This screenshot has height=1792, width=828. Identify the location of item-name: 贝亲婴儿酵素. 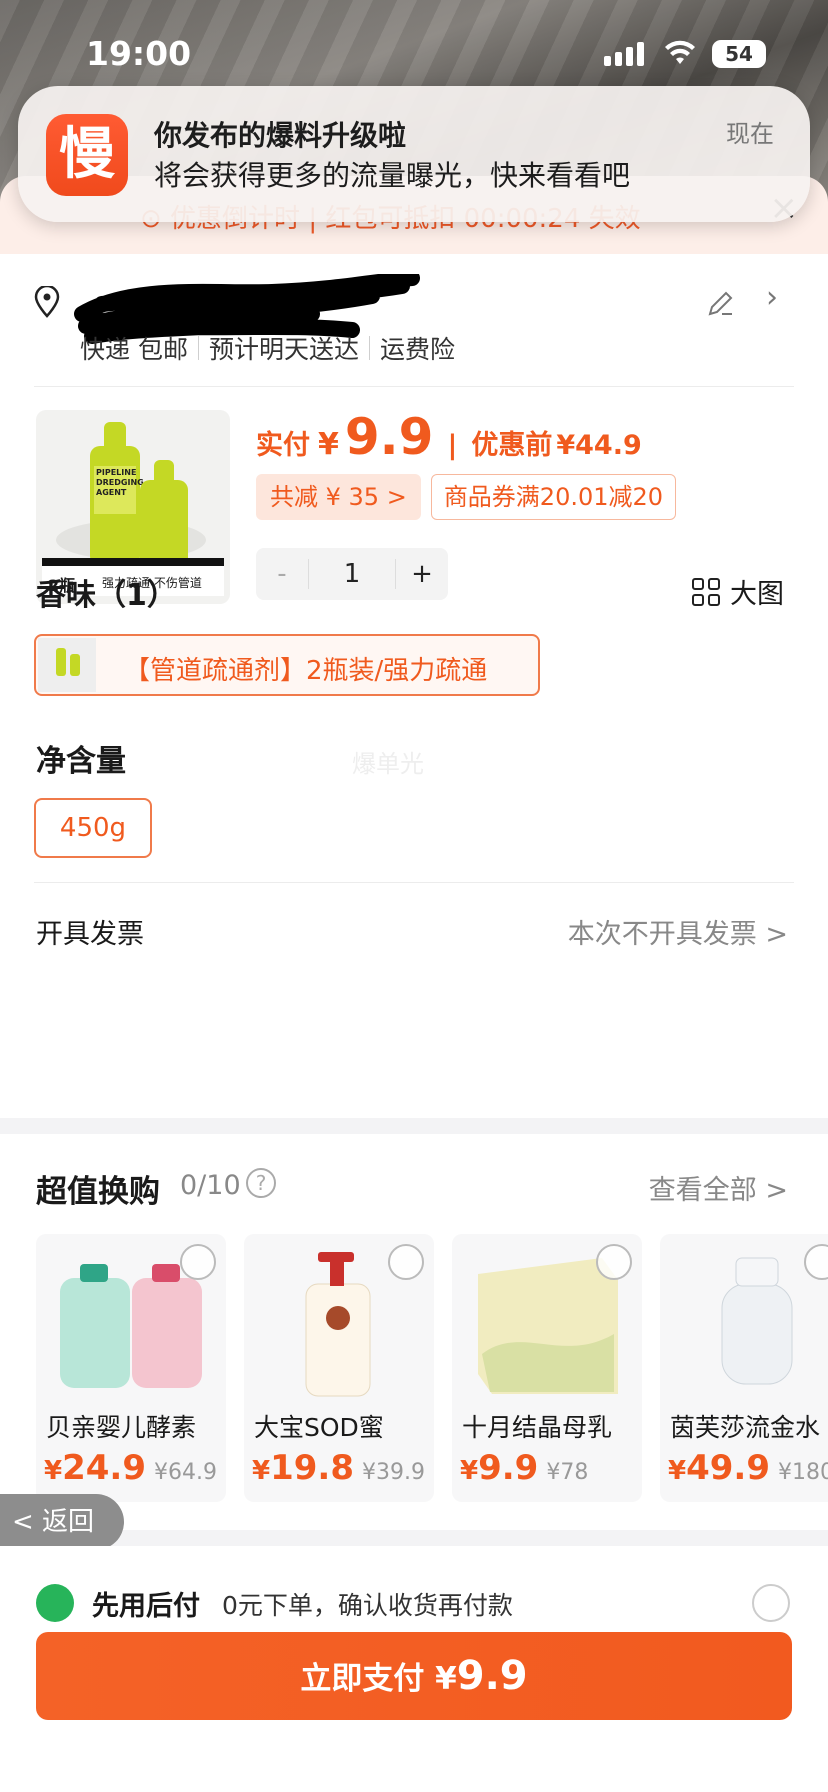
(121, 1427).